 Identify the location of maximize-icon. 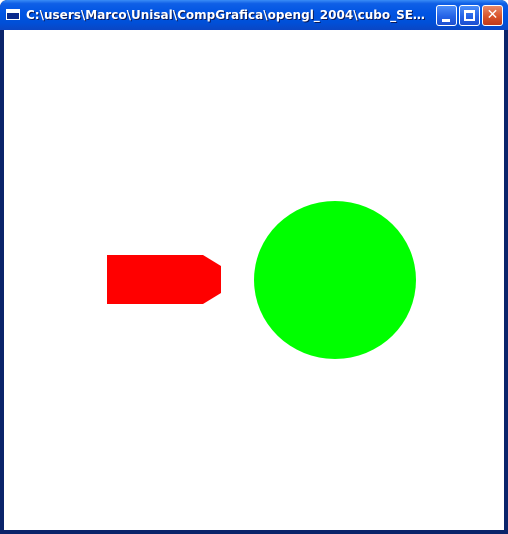
(469, 15).